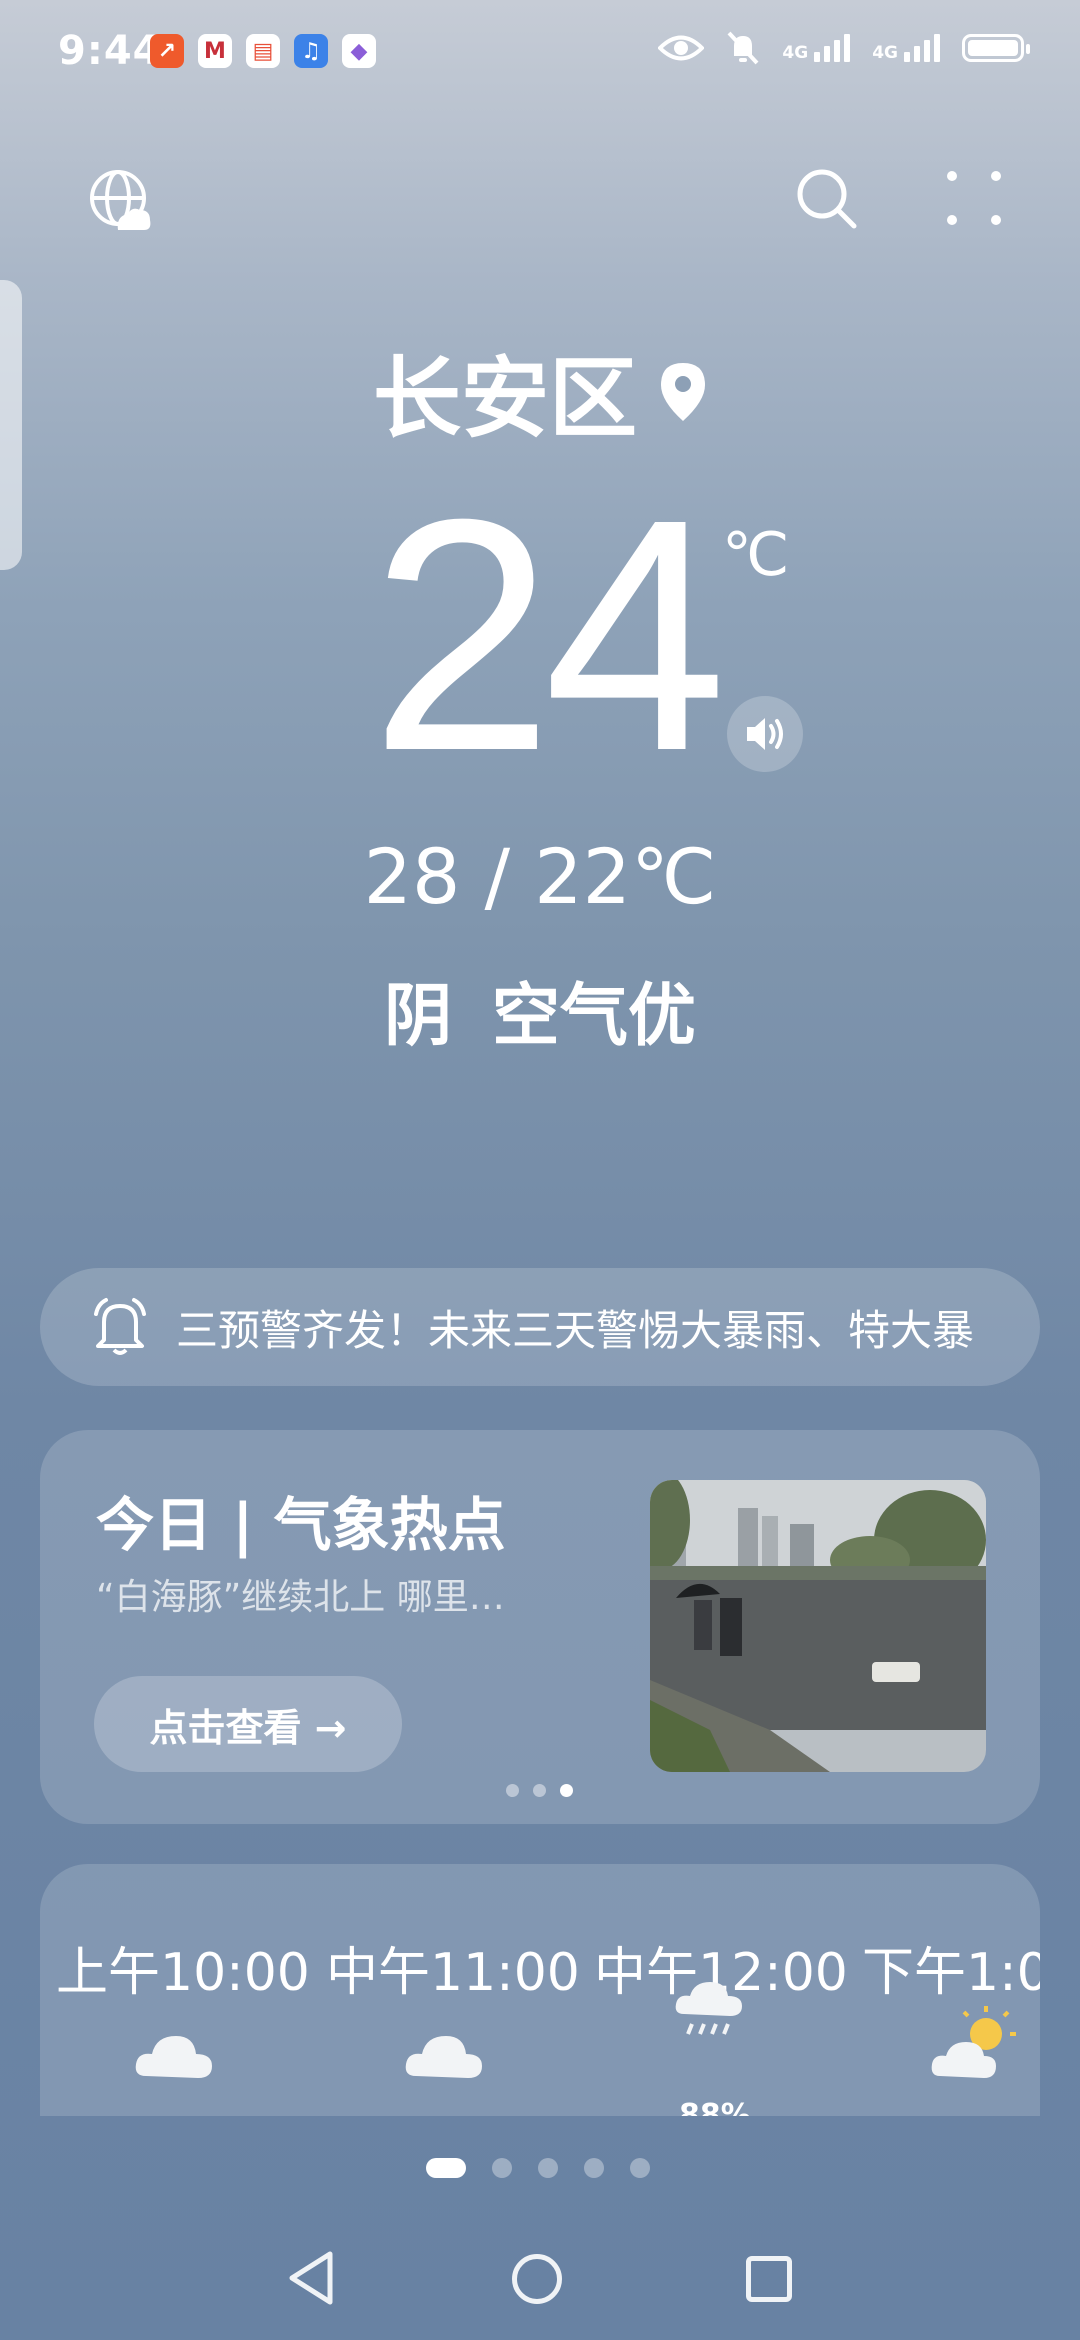  What do you see at coordinates (576, 1330) in the screenshot?
I see `alert-text: 三预警齐发！未来三天警惕大暴雨、特大暴雨` at bounding box center [576, 1330].